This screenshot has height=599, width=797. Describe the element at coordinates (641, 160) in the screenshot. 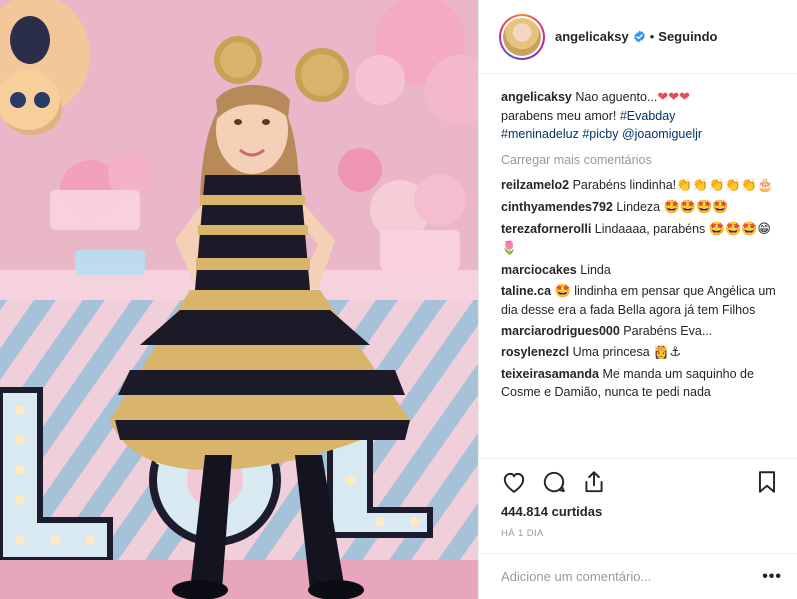

I see `load-more-comments-button: Carregar mais comentários` at that location.